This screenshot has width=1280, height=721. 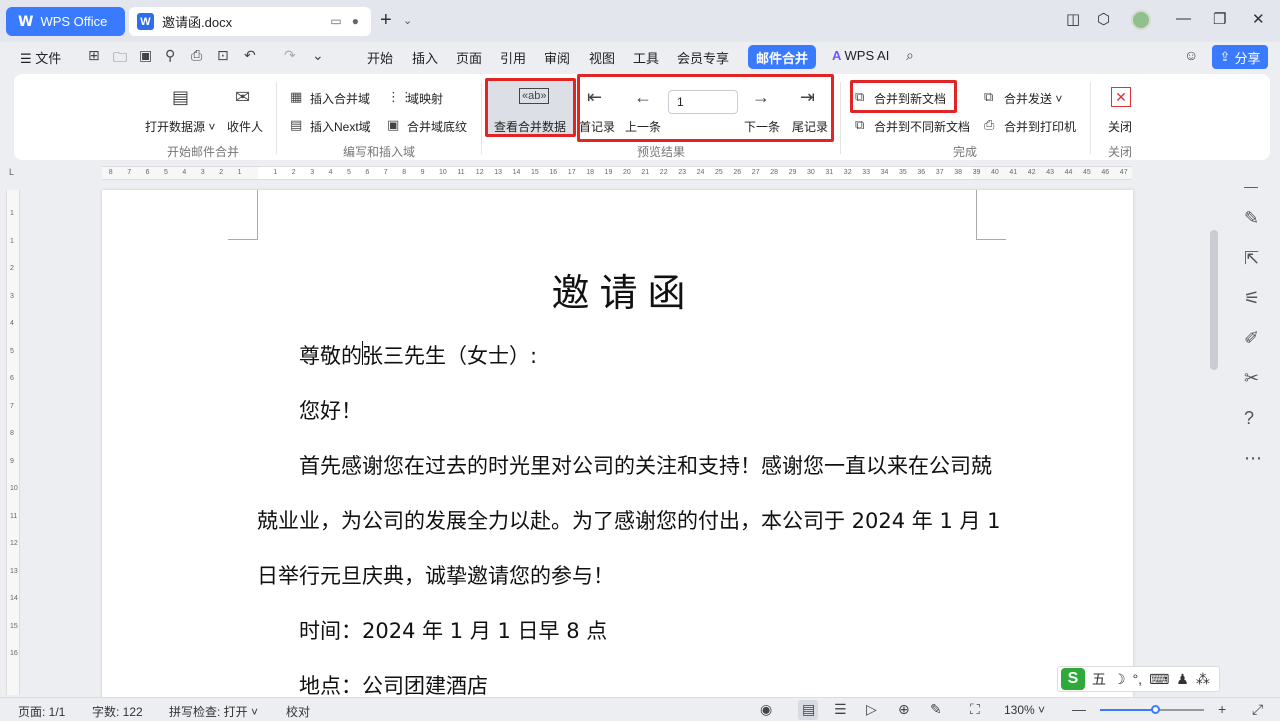 What do you see at coordinates (1251, 378) in the screenshot?
I see `tools-icon: ✂` at bounding box center [1251, 378].